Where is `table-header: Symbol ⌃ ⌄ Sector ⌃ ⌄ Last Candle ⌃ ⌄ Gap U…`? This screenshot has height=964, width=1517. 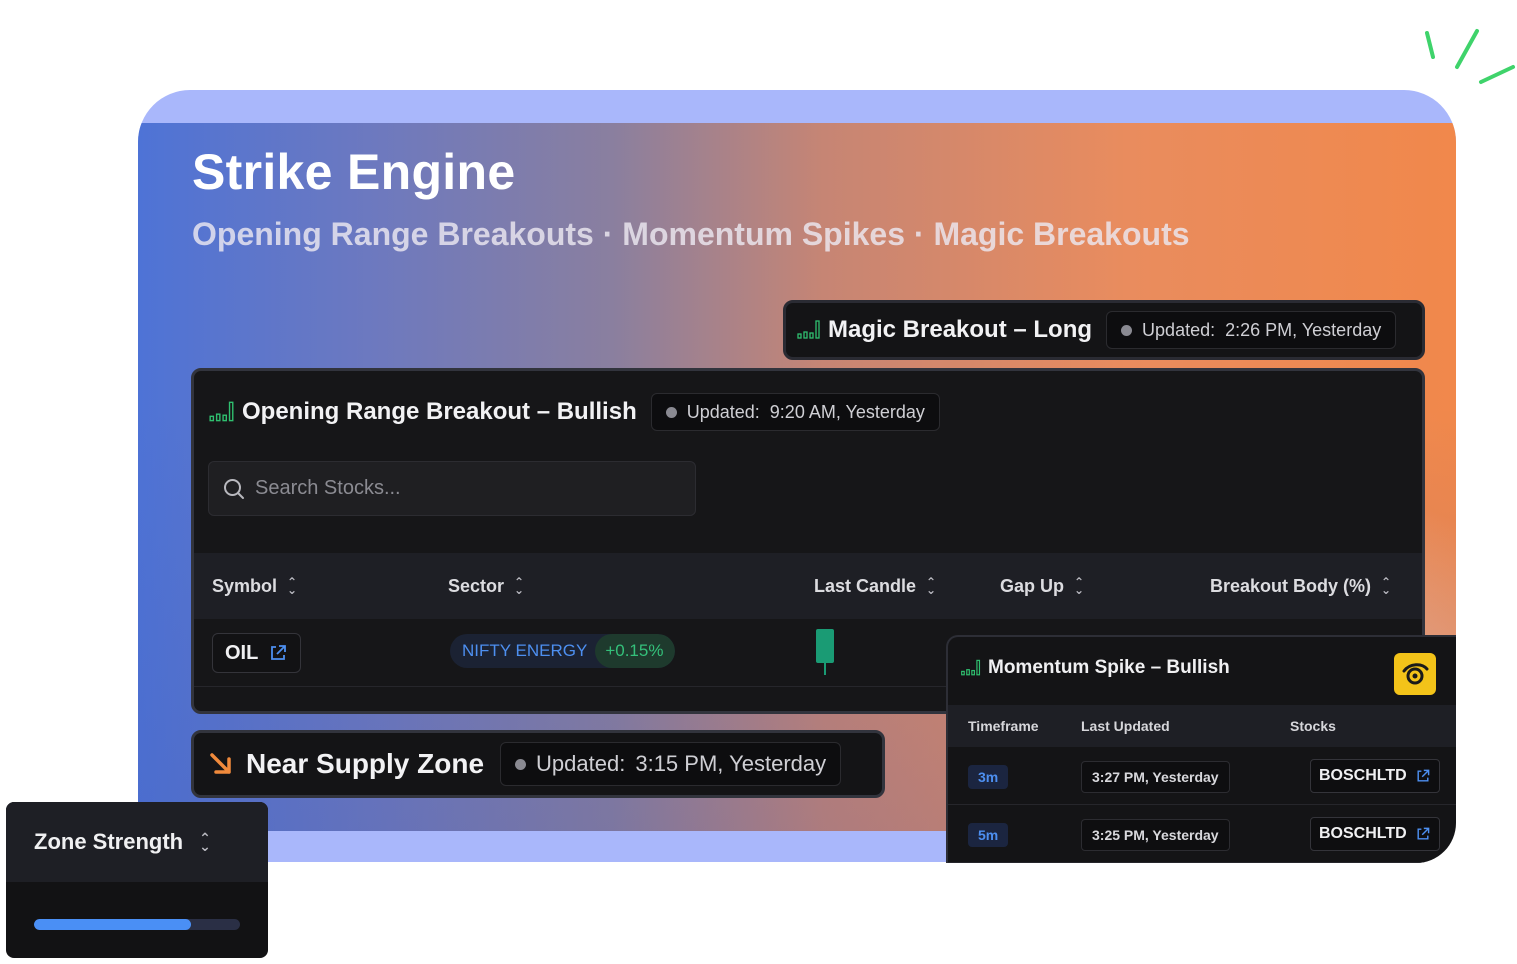 table-header: Symbol ⌃ ⌄ Sector ⌃ ⌄ Last Candle ⌃ ⌄ Gap U… is located at coordinates (808, 586).